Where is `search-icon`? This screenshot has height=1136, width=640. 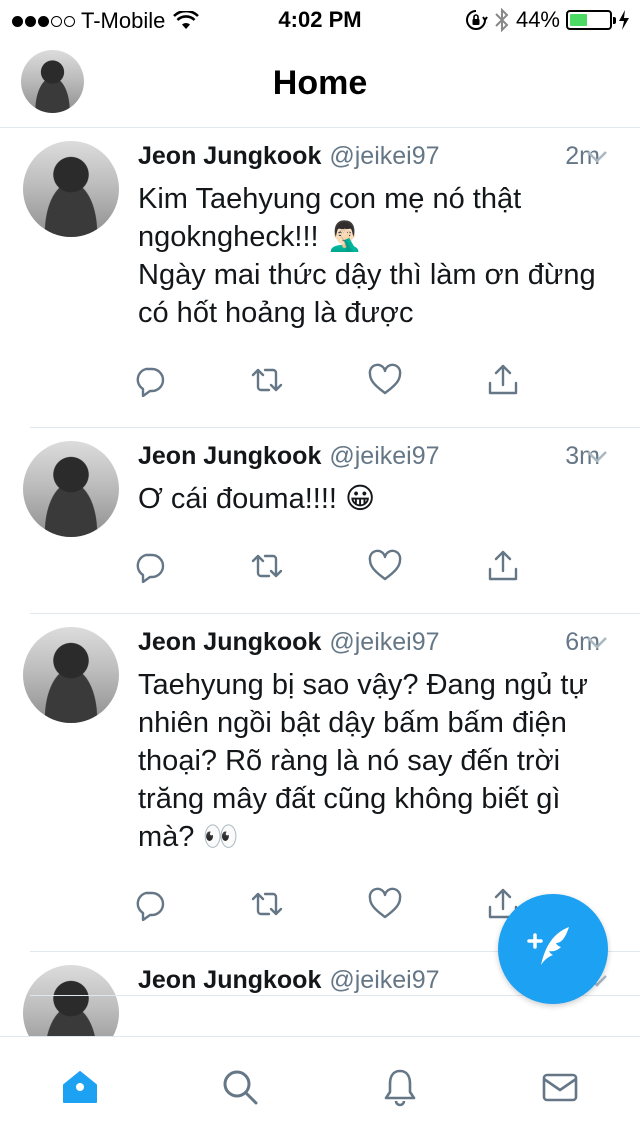
search-icon is located at coordinates (240, 1087).